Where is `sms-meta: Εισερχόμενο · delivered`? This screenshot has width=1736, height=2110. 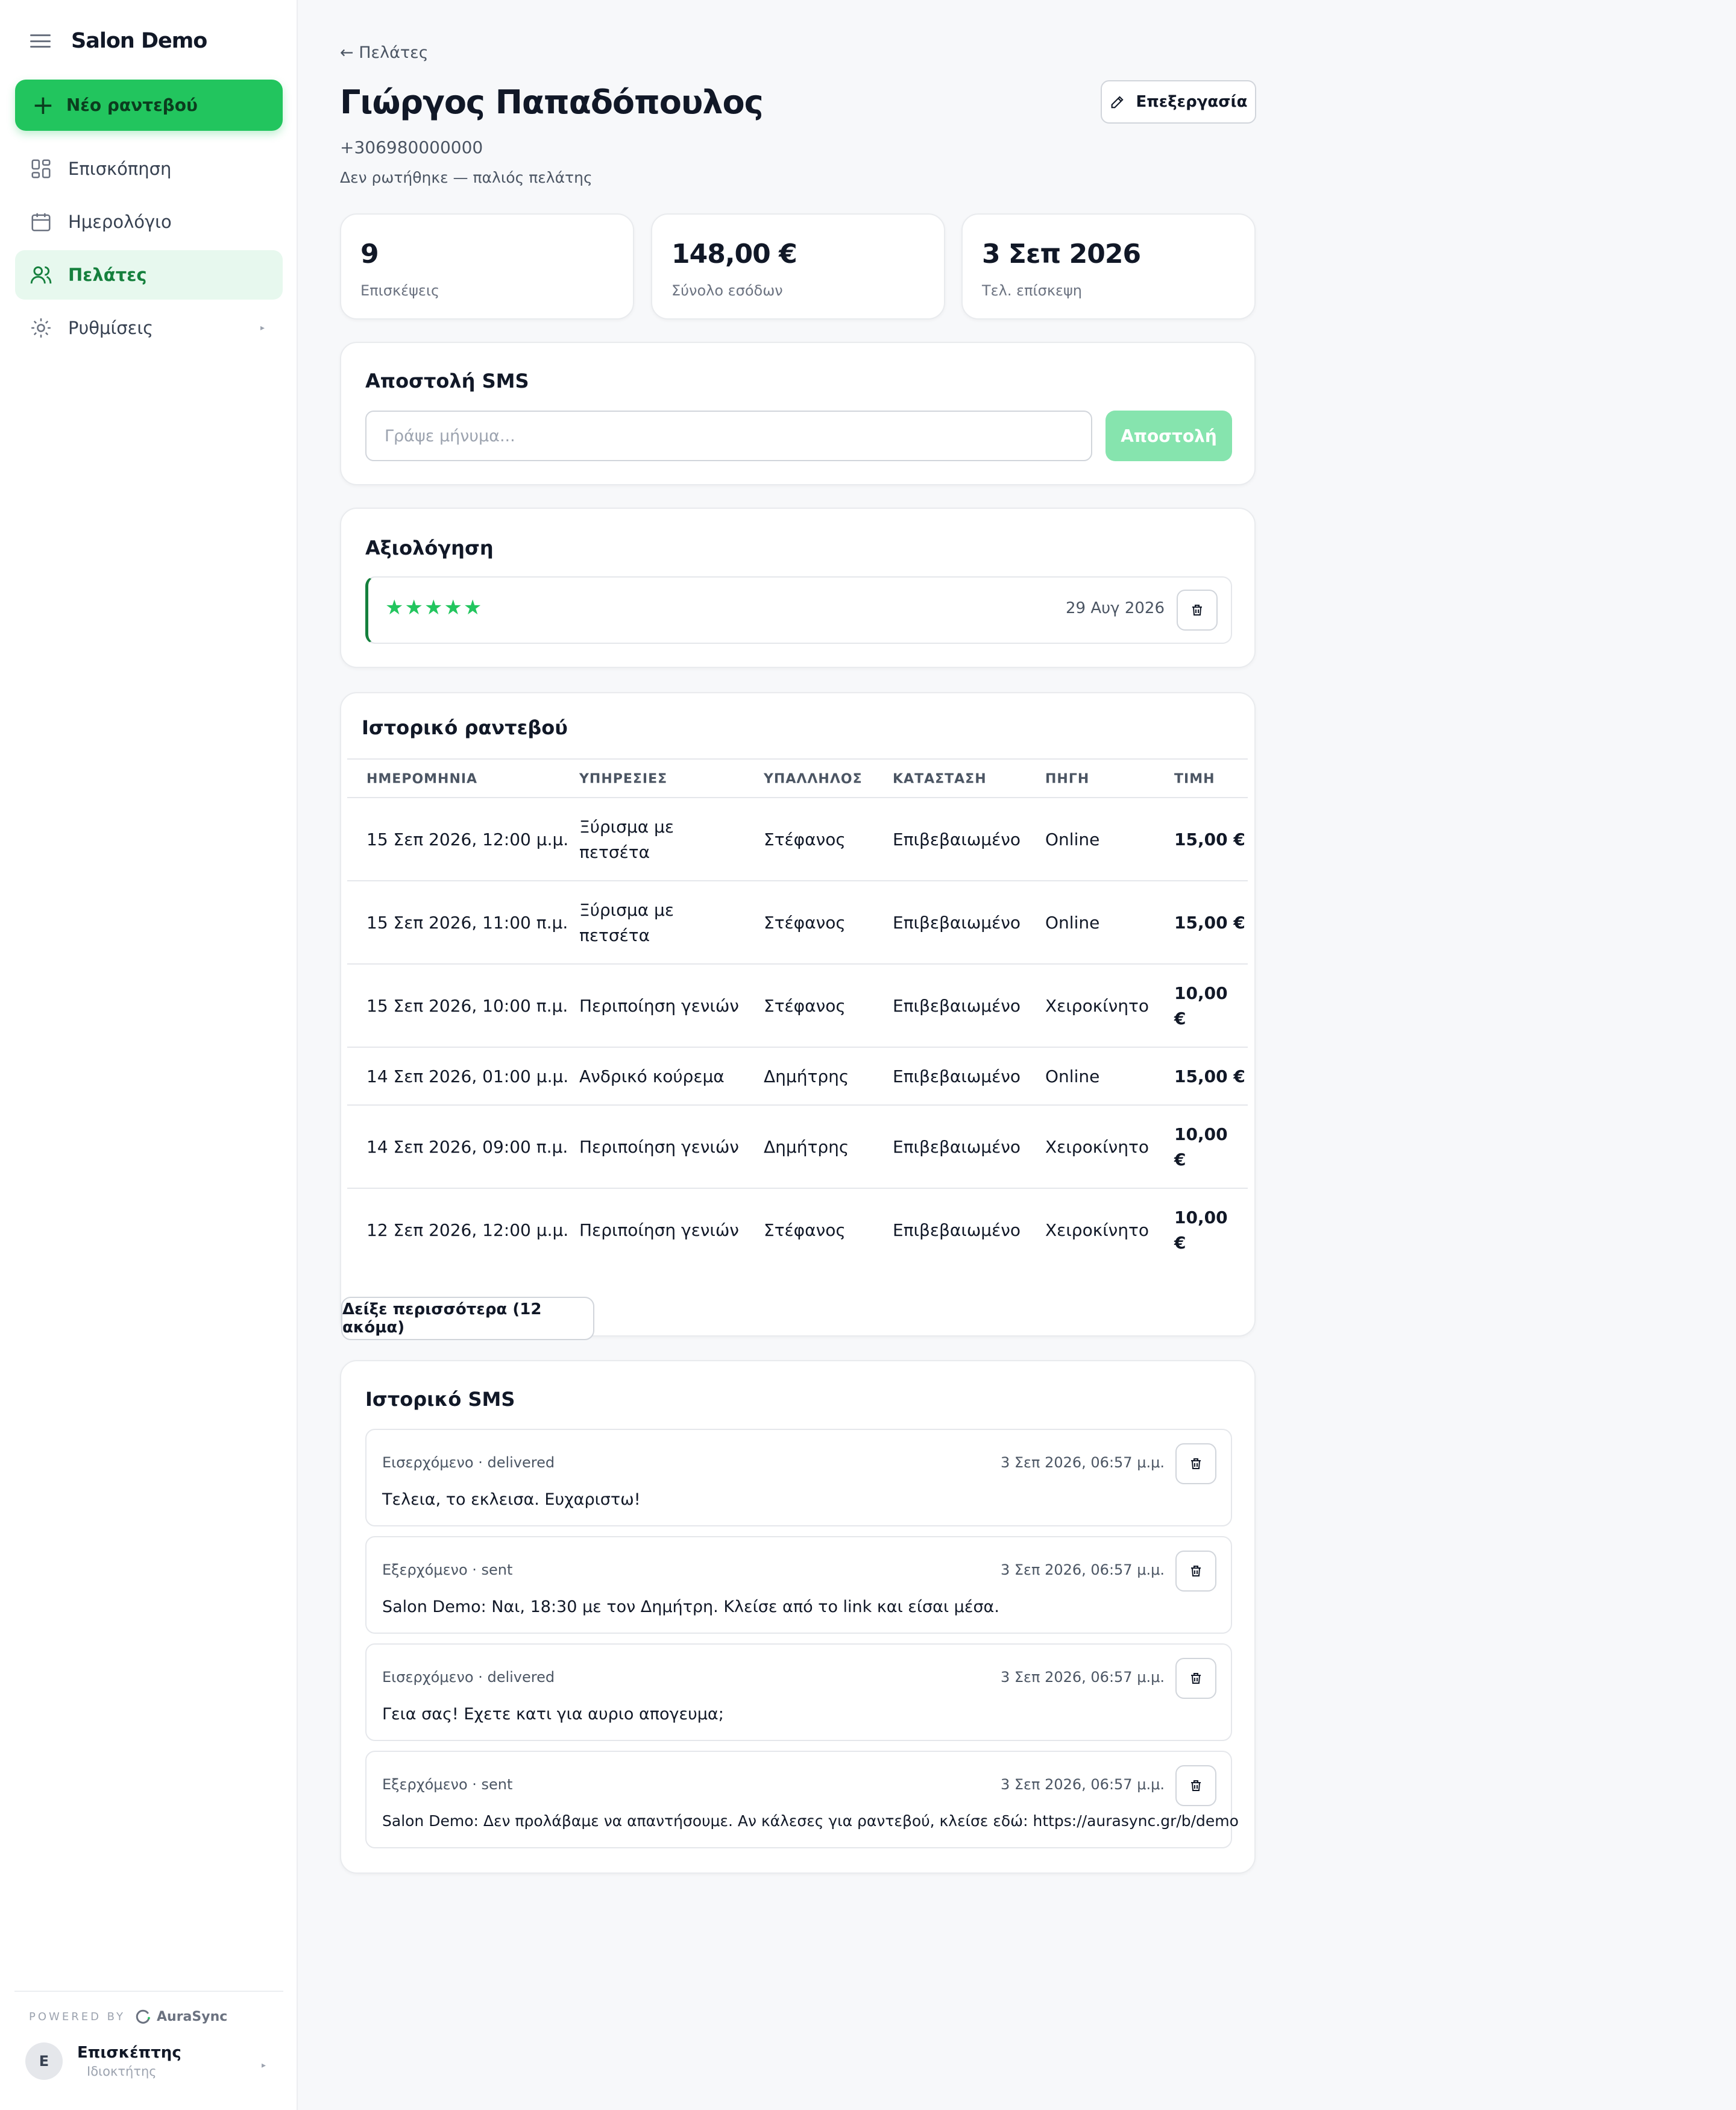
sms-meta: Εισερχόμενο · delivered is located at coordinates (468, 1678).